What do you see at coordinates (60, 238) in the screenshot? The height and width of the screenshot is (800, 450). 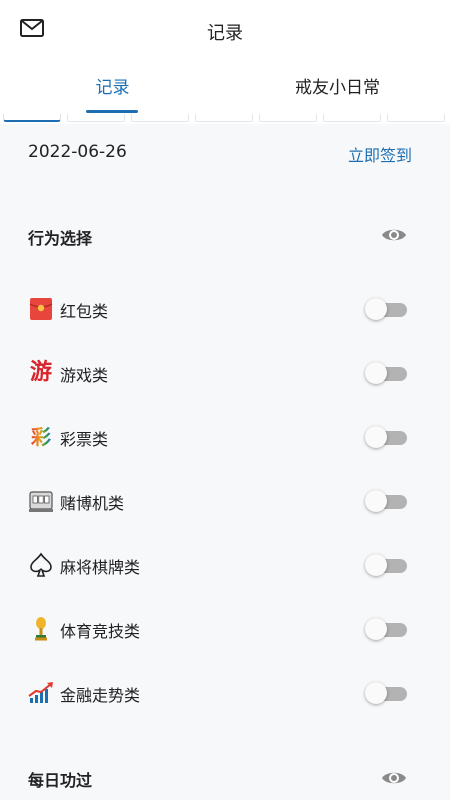 I see `behavior-section-title: 行为选择` at bounding box center [60, 238].